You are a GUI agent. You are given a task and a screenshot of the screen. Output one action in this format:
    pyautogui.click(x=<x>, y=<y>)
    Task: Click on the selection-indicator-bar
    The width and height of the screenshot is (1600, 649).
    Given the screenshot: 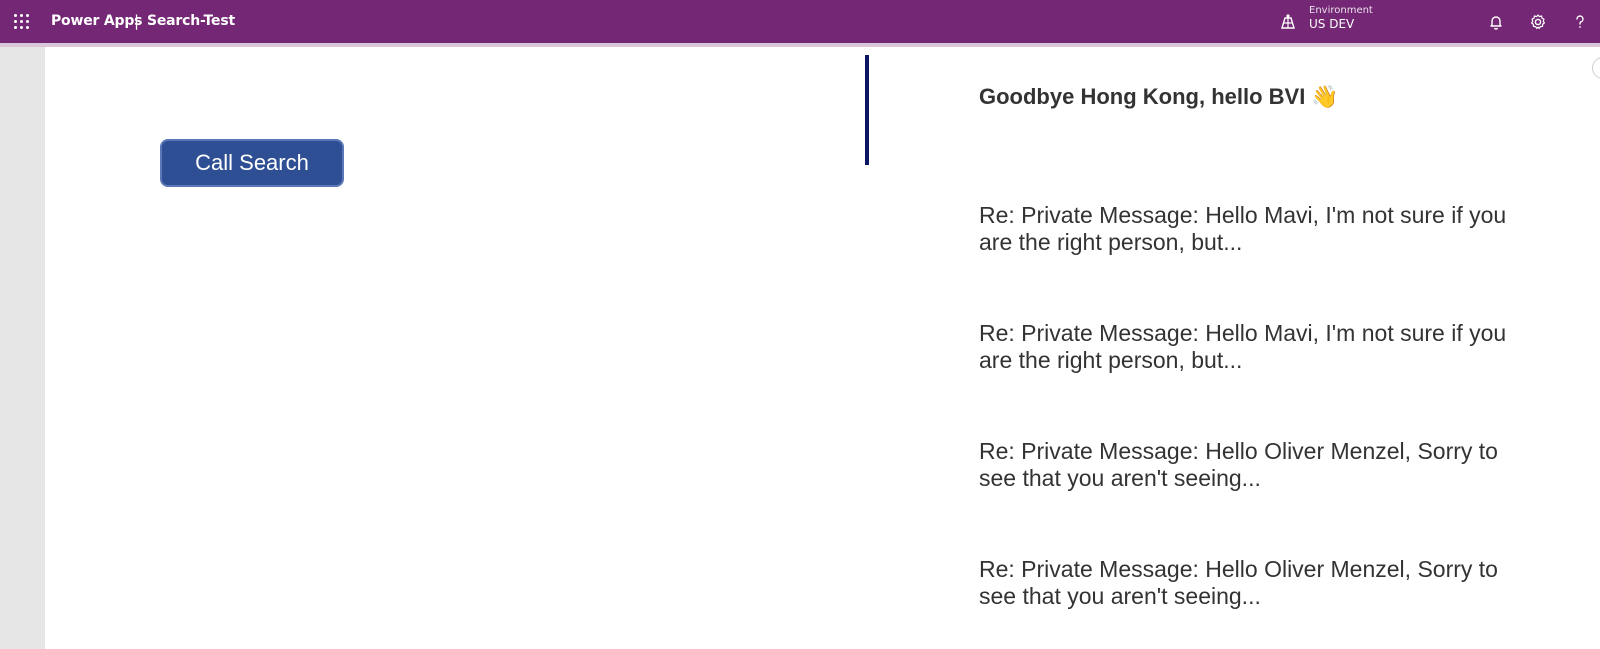 What is the action you would take?
    pyautogui.click(x=867, y=110)
    